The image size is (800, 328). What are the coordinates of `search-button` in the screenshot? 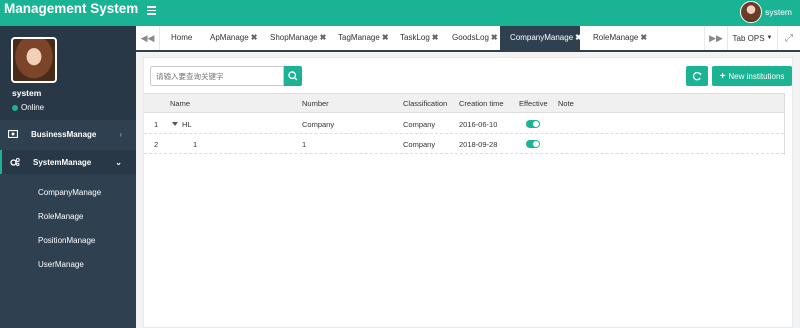 It's located at (293, 76).